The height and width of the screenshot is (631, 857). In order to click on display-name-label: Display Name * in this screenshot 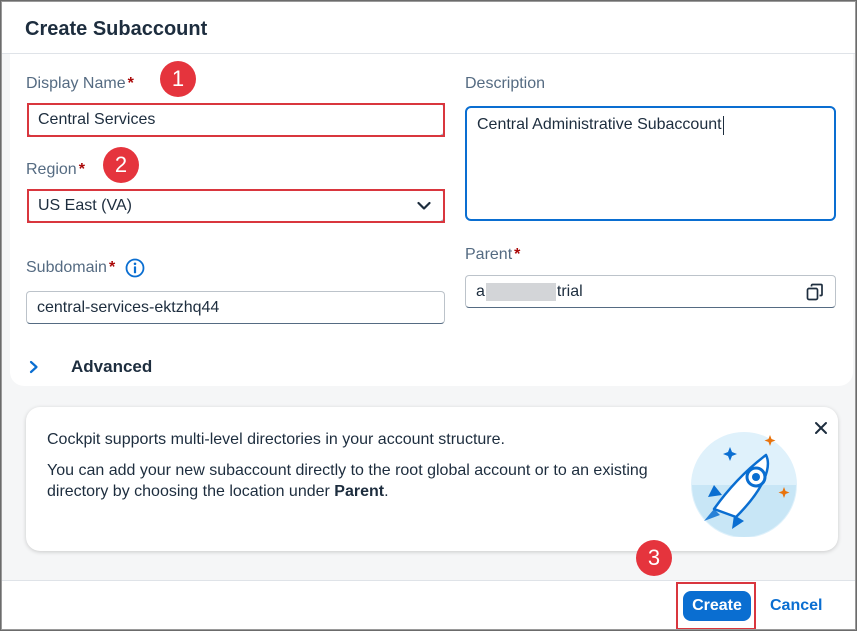, I will do `click(80, 83)`.